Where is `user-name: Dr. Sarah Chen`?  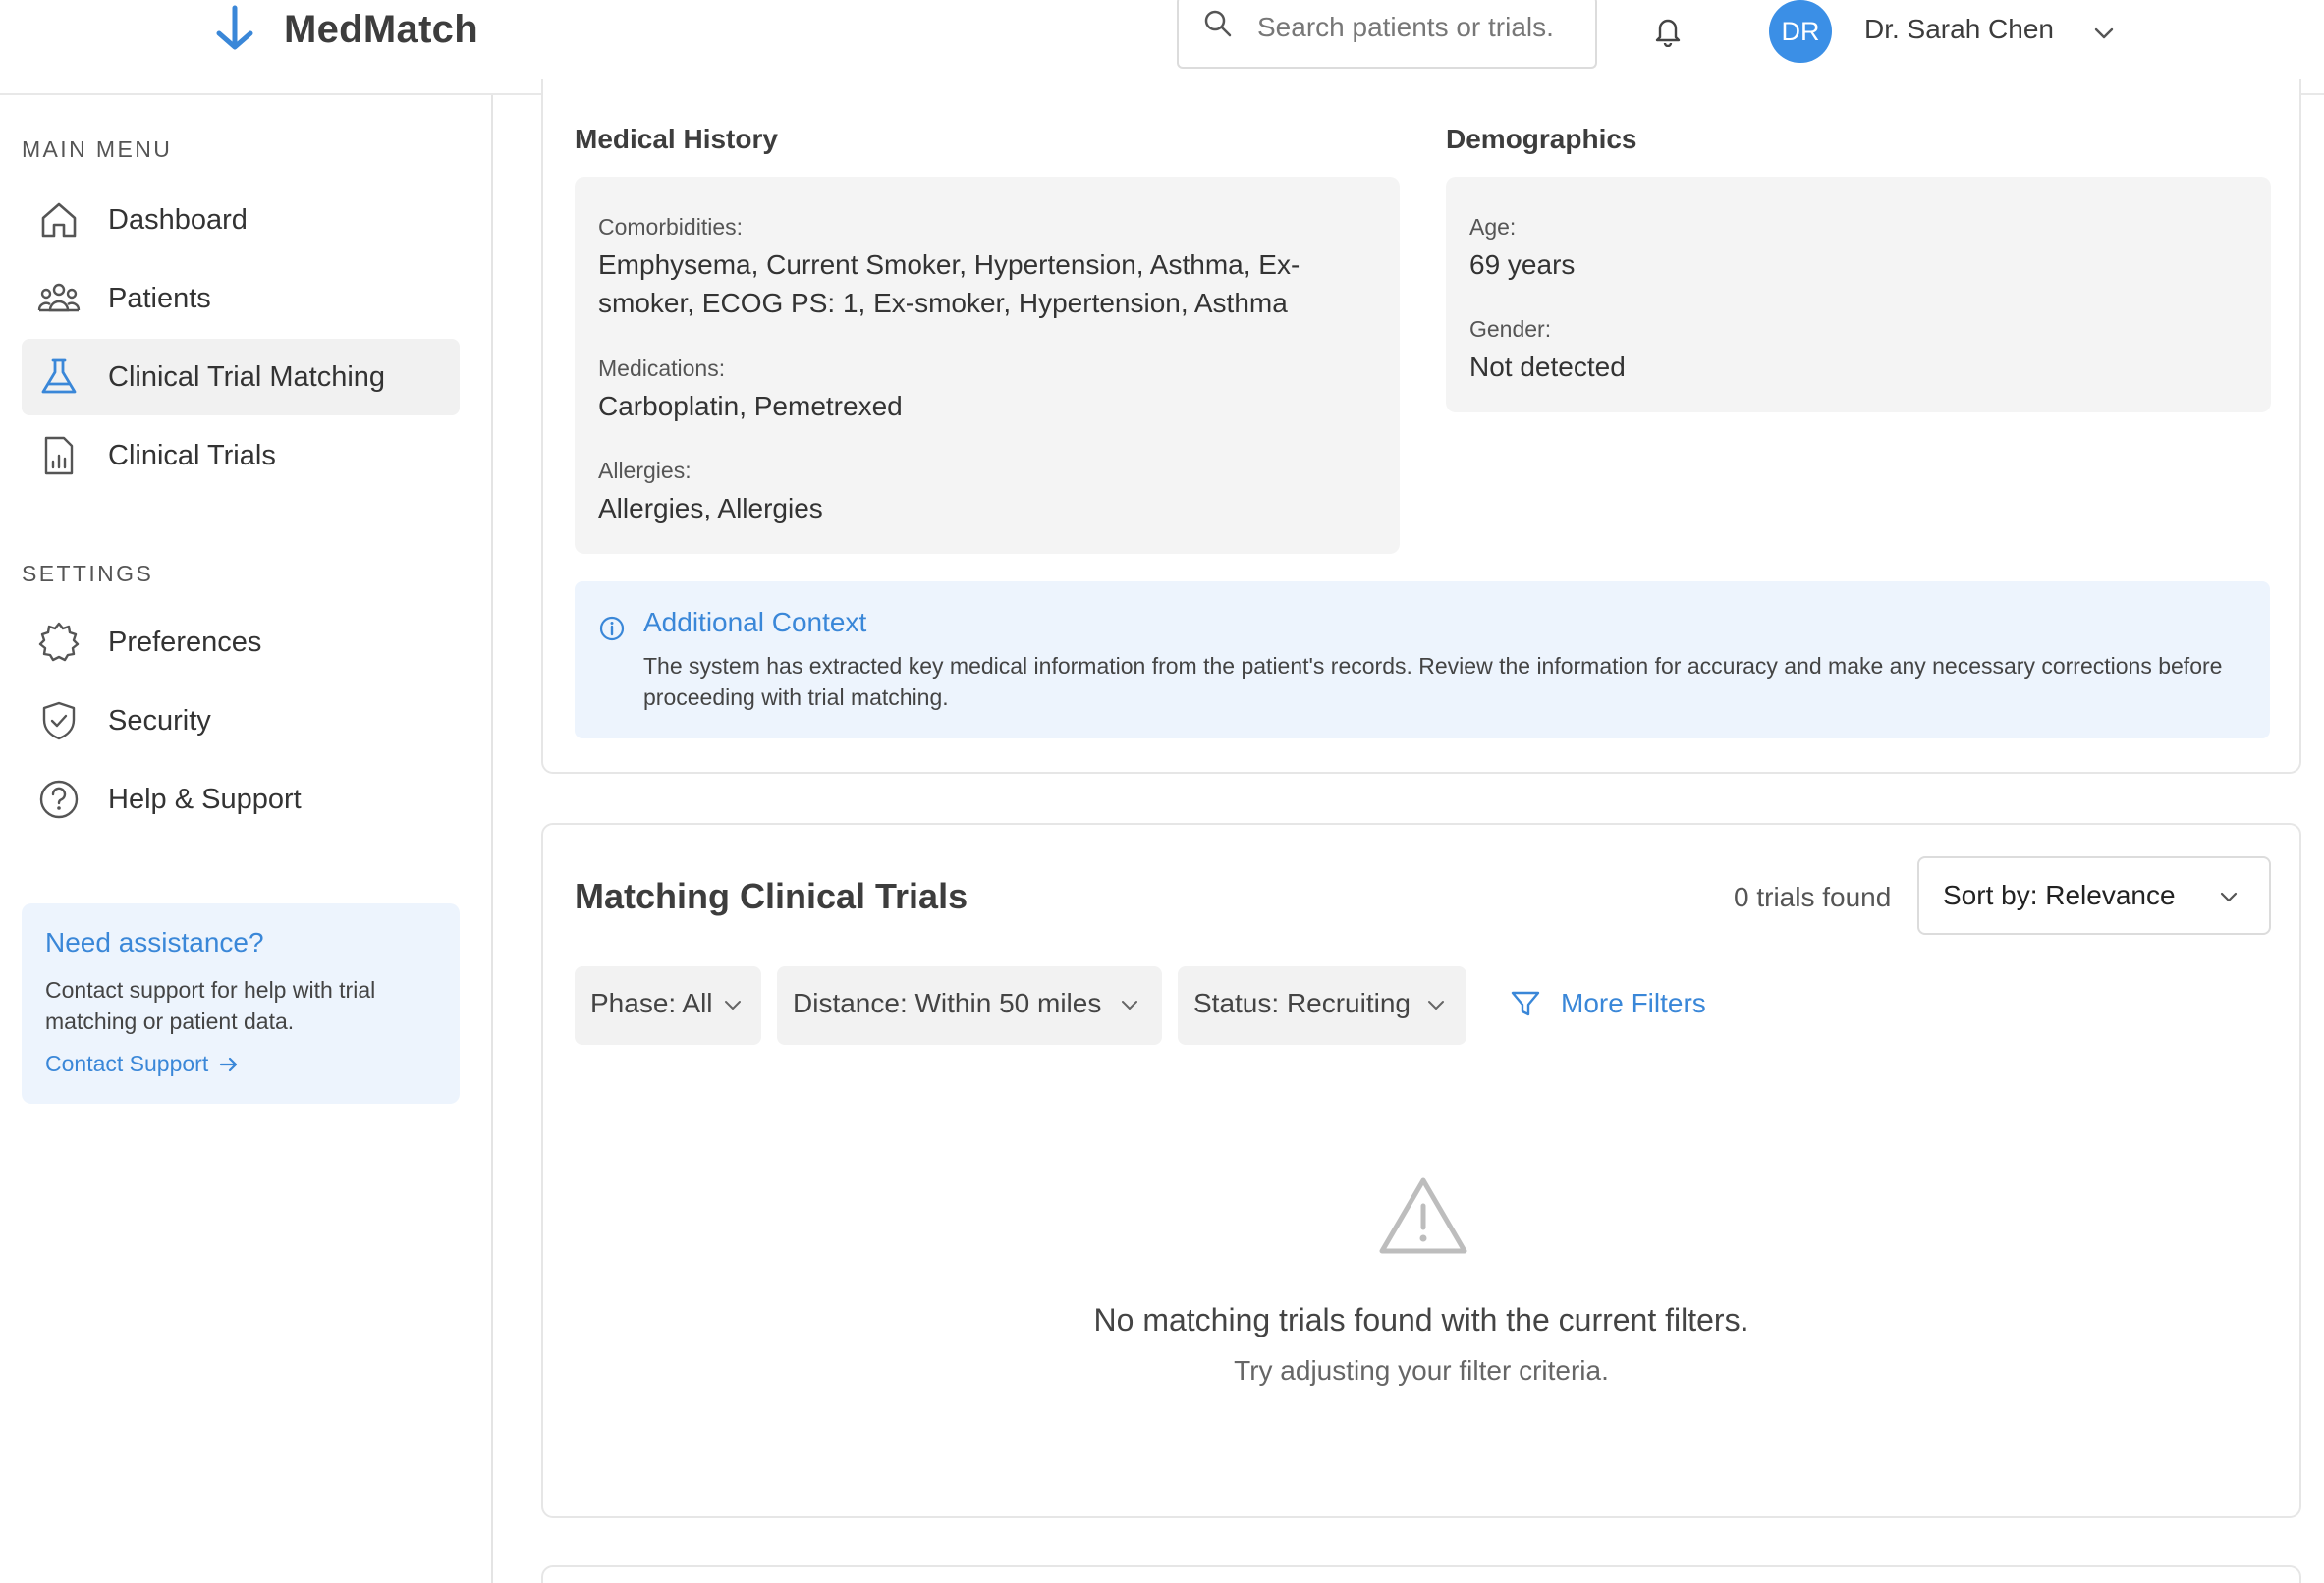
user-name: Dr. Sarah Chen is located at coordinates (1959, 30).